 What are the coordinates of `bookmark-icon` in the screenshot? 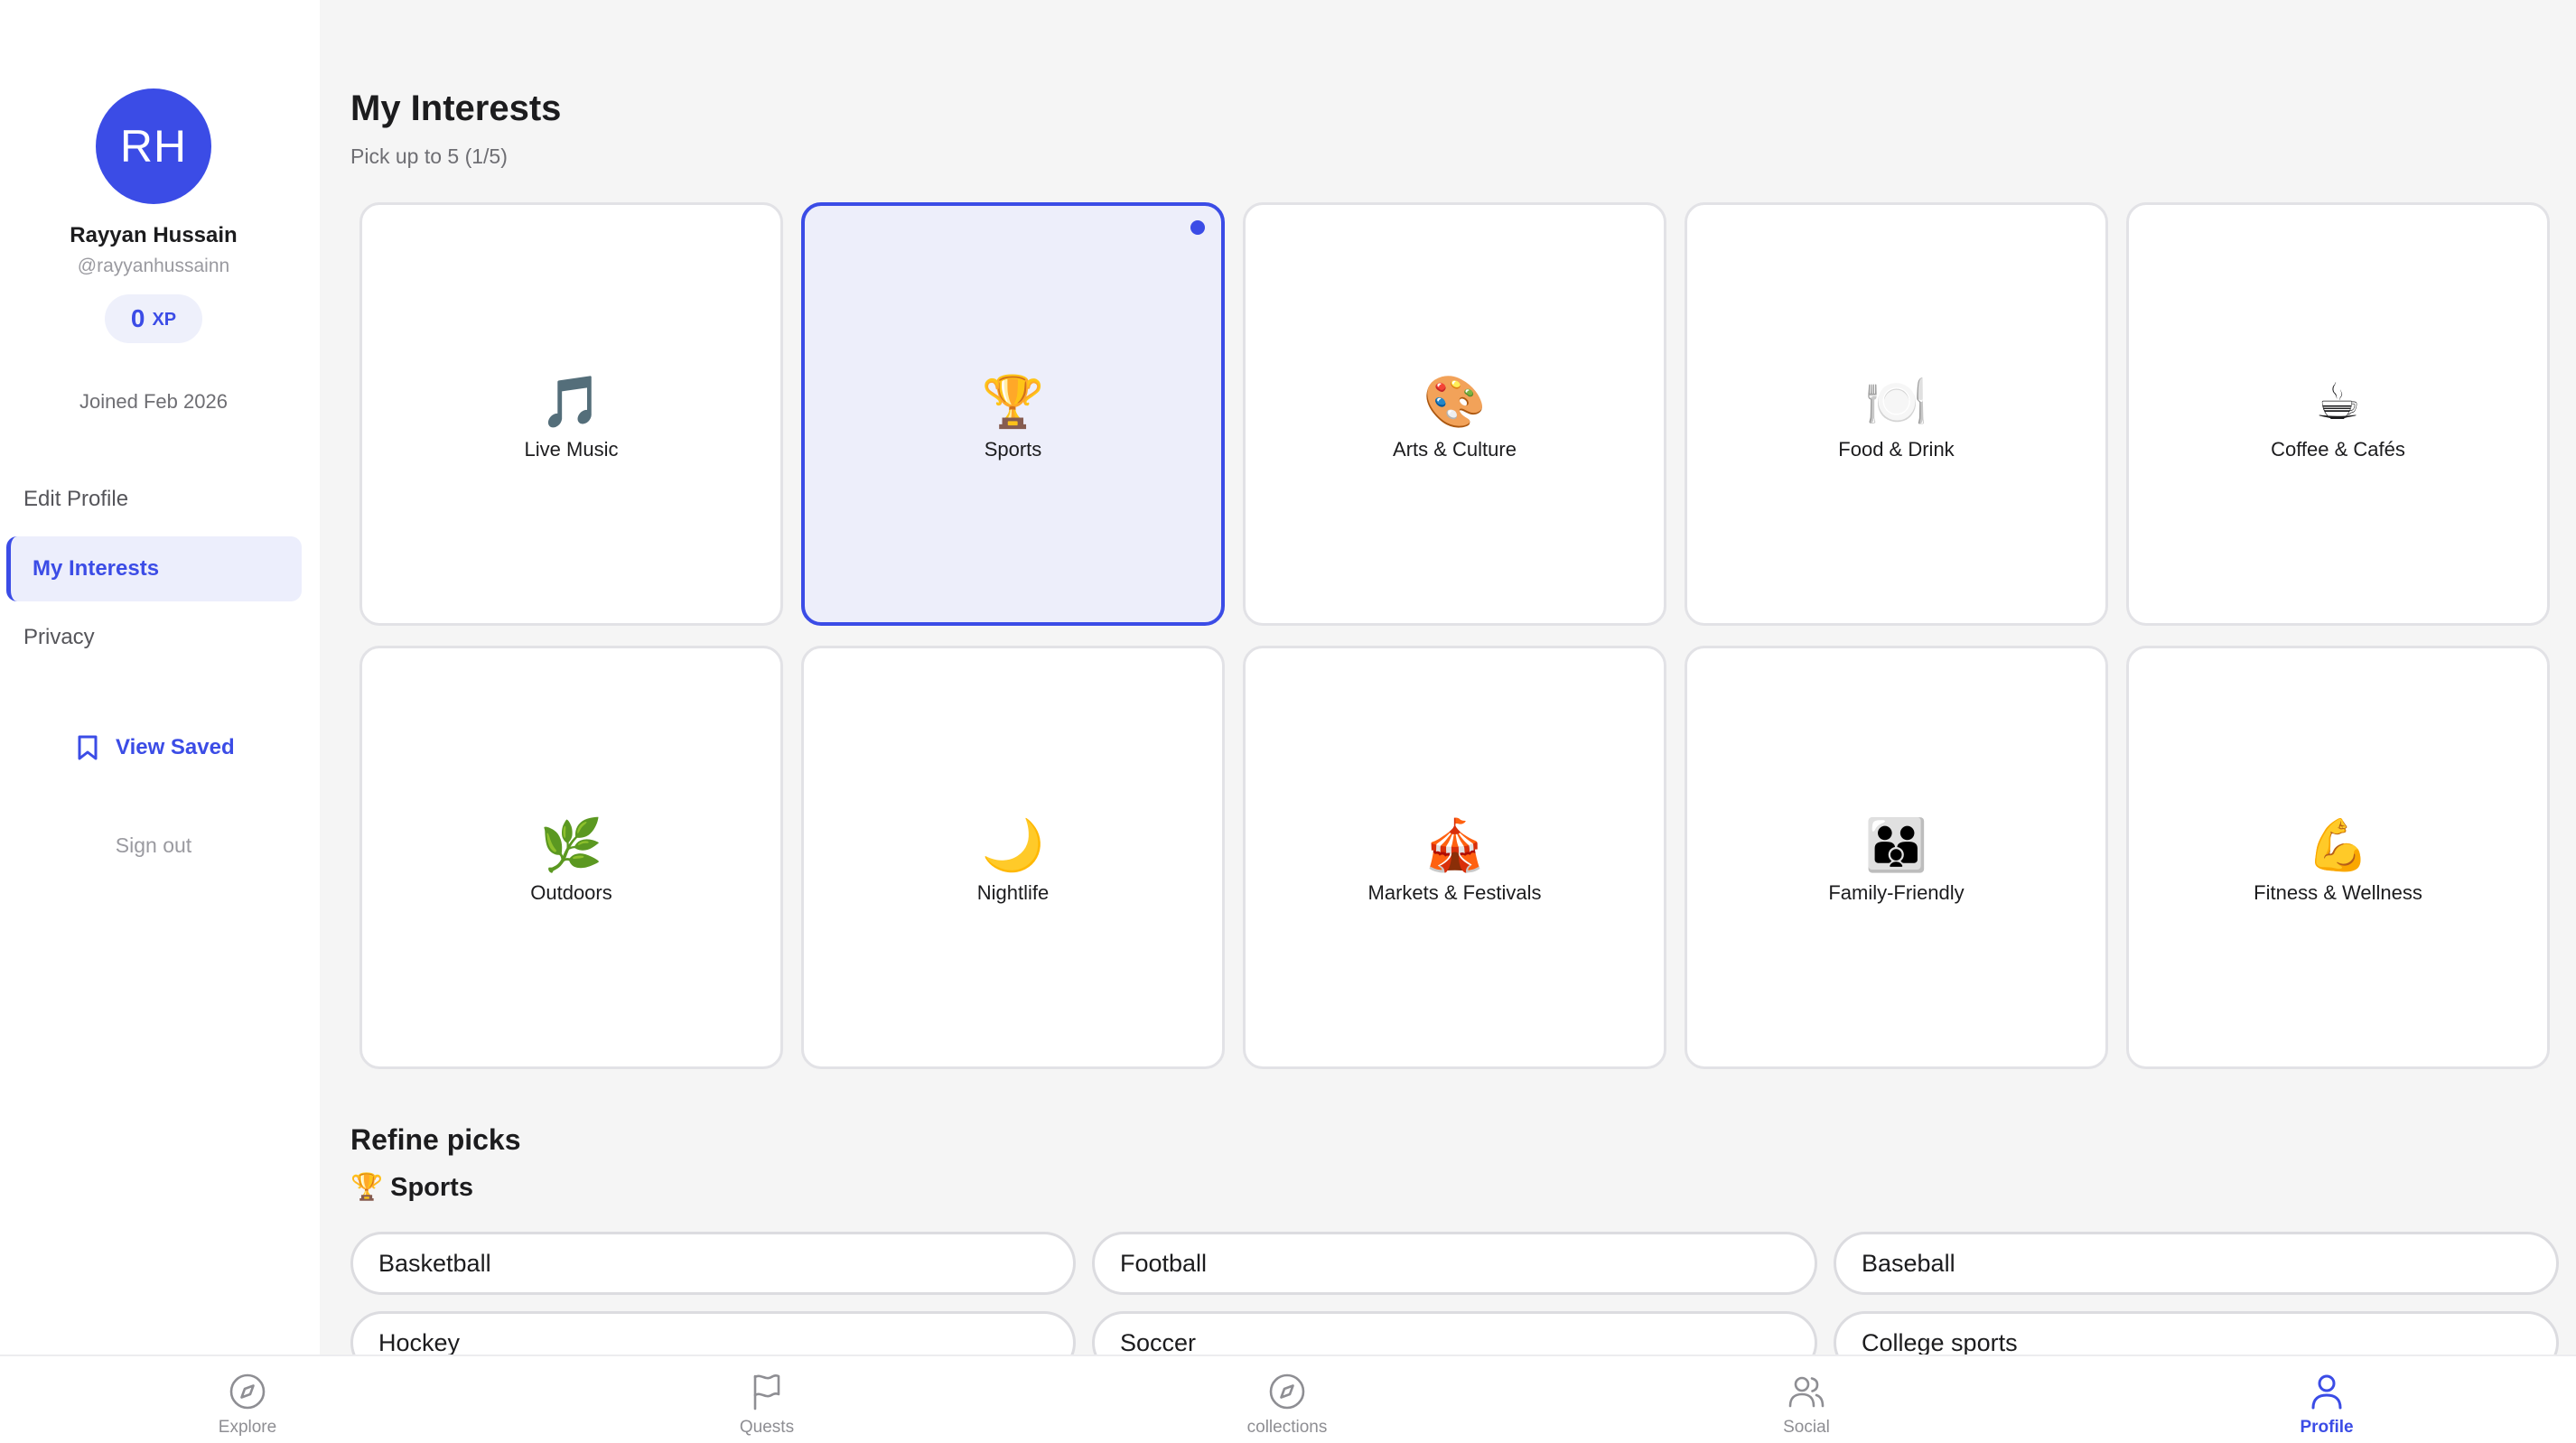 It's located at (88, 747).